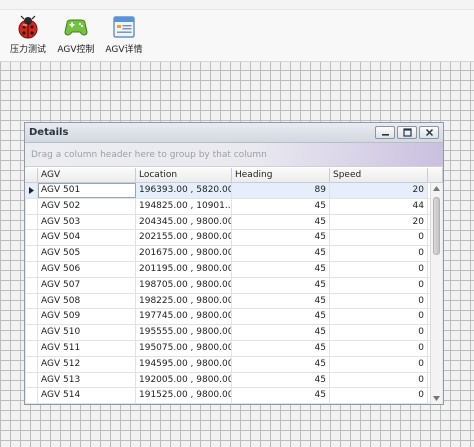 The image size is (474, 447). What do you see at coordinates (124, 27) in the screenshot?
I see `window-details-icon` at bounding box center [124, 27].